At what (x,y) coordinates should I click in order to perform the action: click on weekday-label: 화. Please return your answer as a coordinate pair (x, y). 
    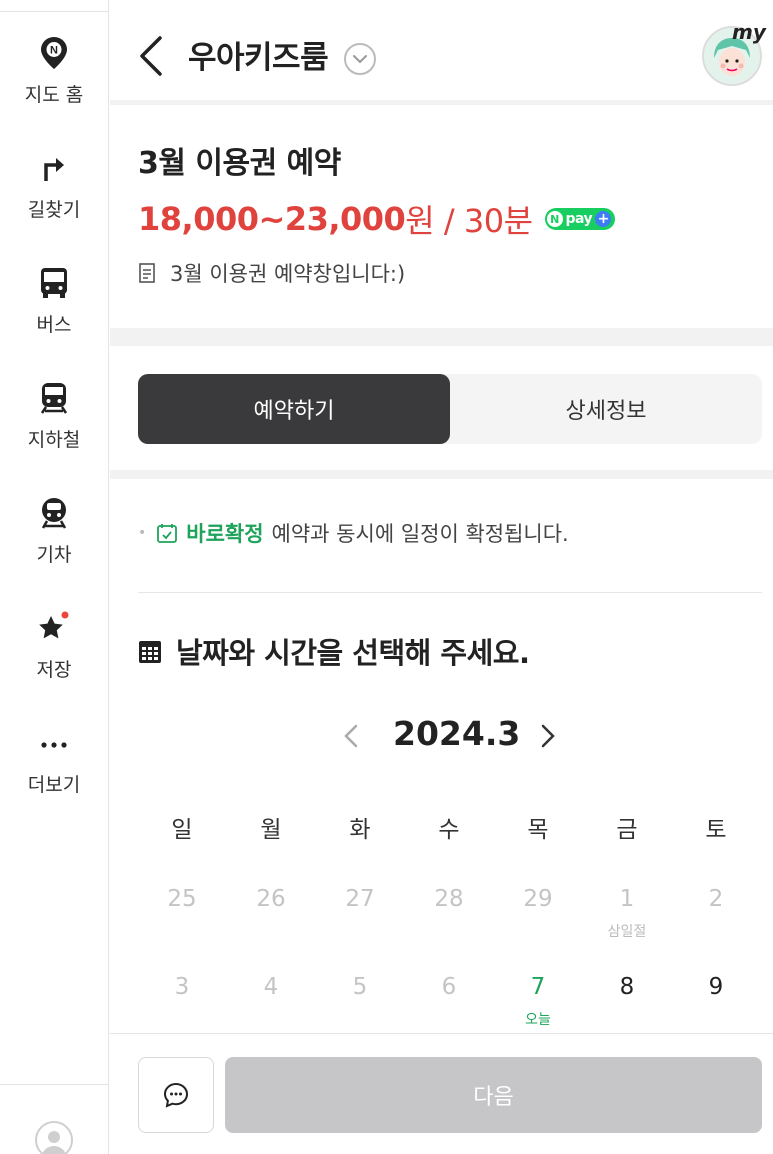
    Looking at the image, I should click on (360, 830).